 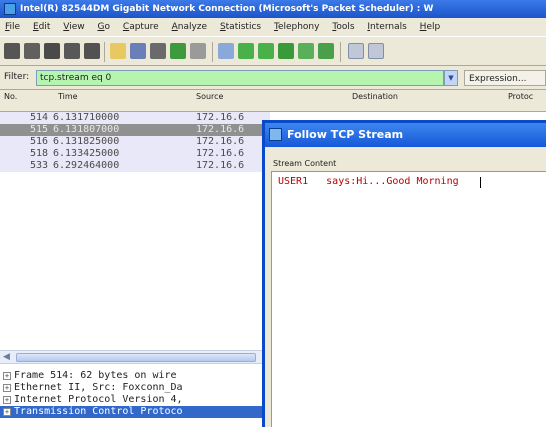 I want to click on menu-internals: Internals, so click(x=386, y=27).